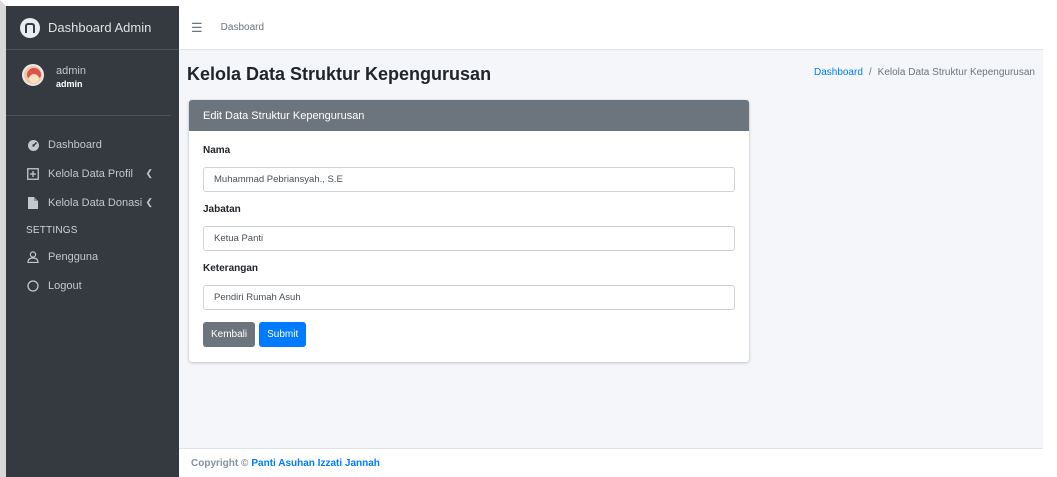  I want to click on plus-square-icon, so click(33, 173).